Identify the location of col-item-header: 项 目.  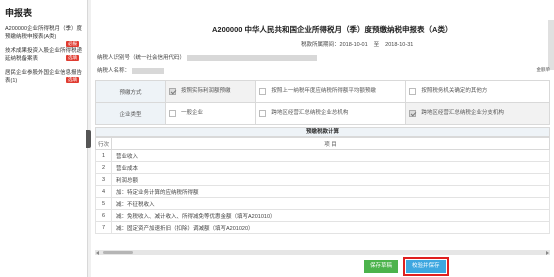
(330, 143).